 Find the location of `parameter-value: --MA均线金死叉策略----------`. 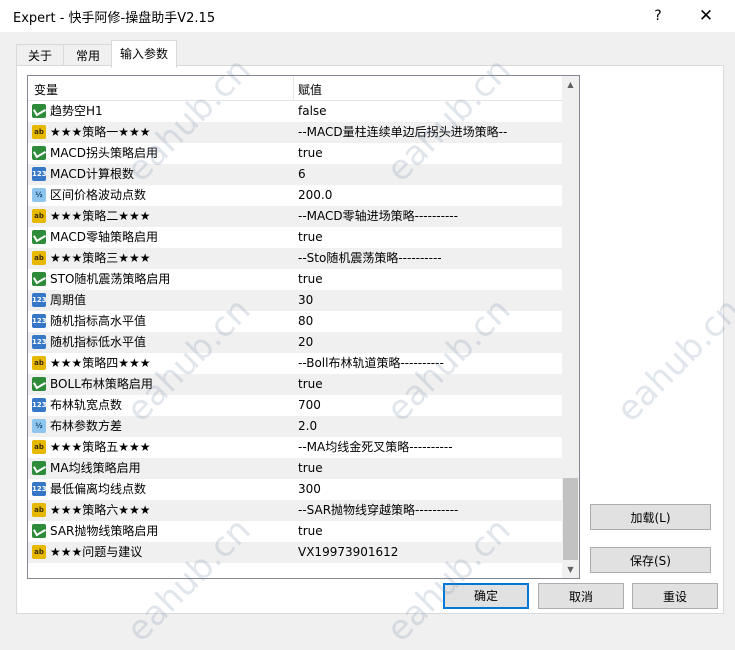

parameter-value: --MA均线金死叉策略---------- is located at coordinates (375, 447).